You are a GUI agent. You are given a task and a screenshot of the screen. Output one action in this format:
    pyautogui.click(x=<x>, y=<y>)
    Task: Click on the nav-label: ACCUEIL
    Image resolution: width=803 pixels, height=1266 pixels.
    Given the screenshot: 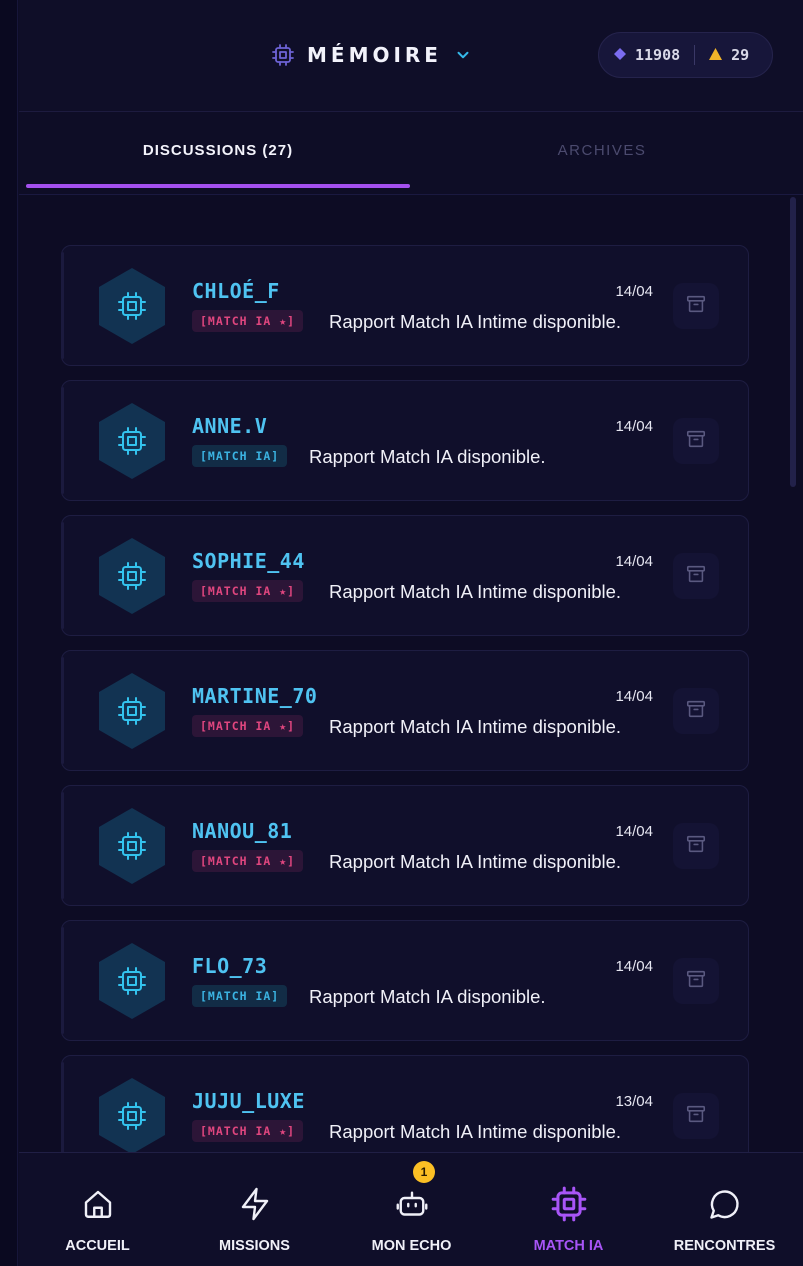 What is the action you would take?
    pyautogui.click(x=97, y=1246)
    